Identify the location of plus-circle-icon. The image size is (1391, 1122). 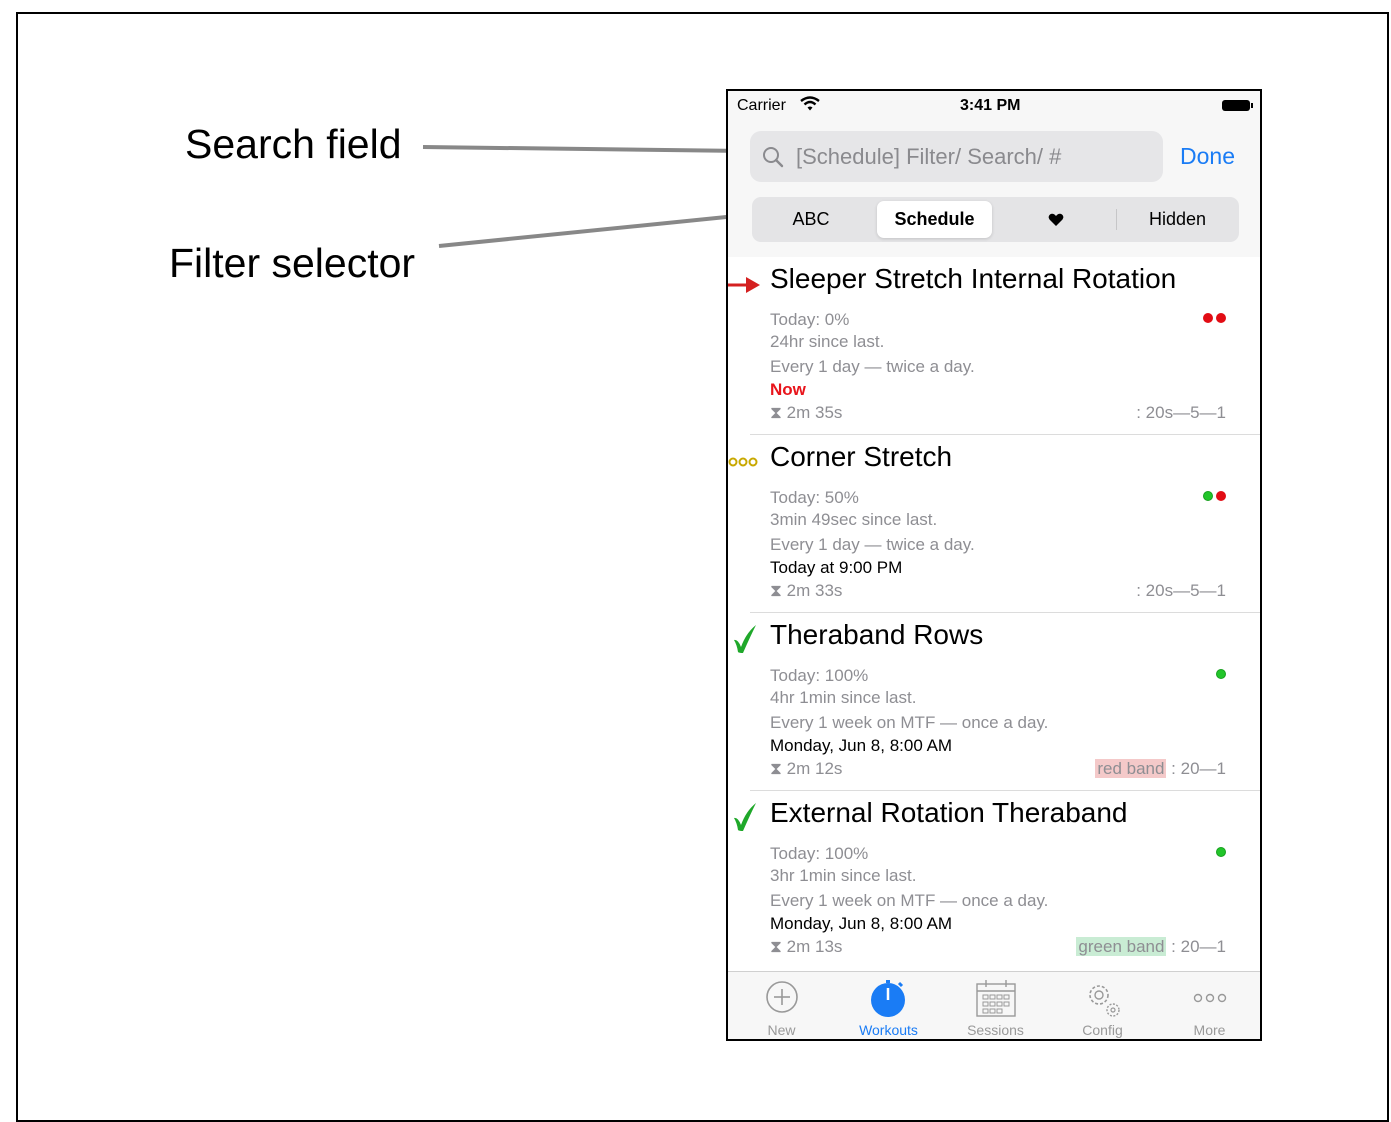
(782, 999).